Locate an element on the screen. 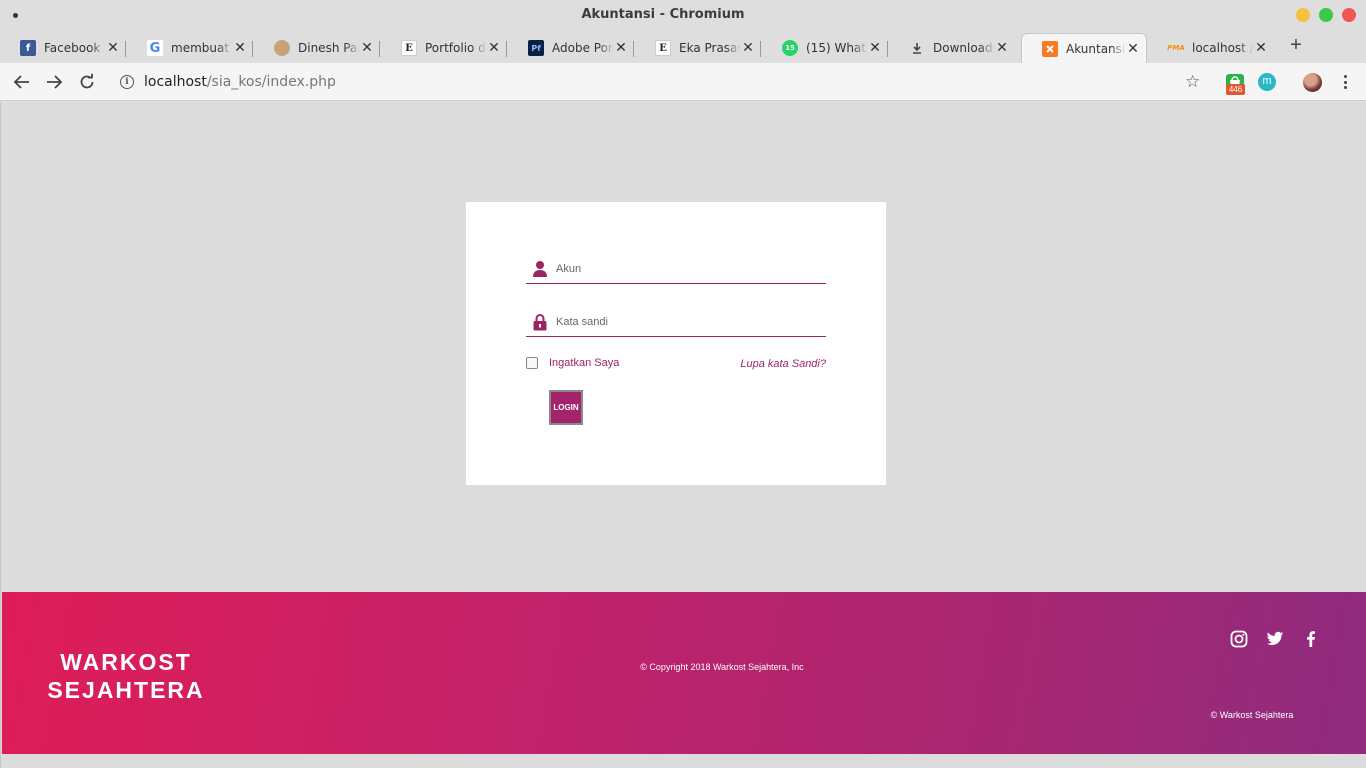  back-button is located at coordinates (22, 82).